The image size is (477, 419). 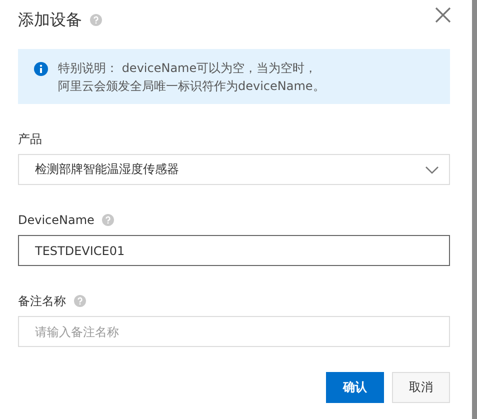 What do you see at coordinates (234, 331) in the screenshot?
I see `input-field: 请输入备注名称` at bounding box center [234, 331].